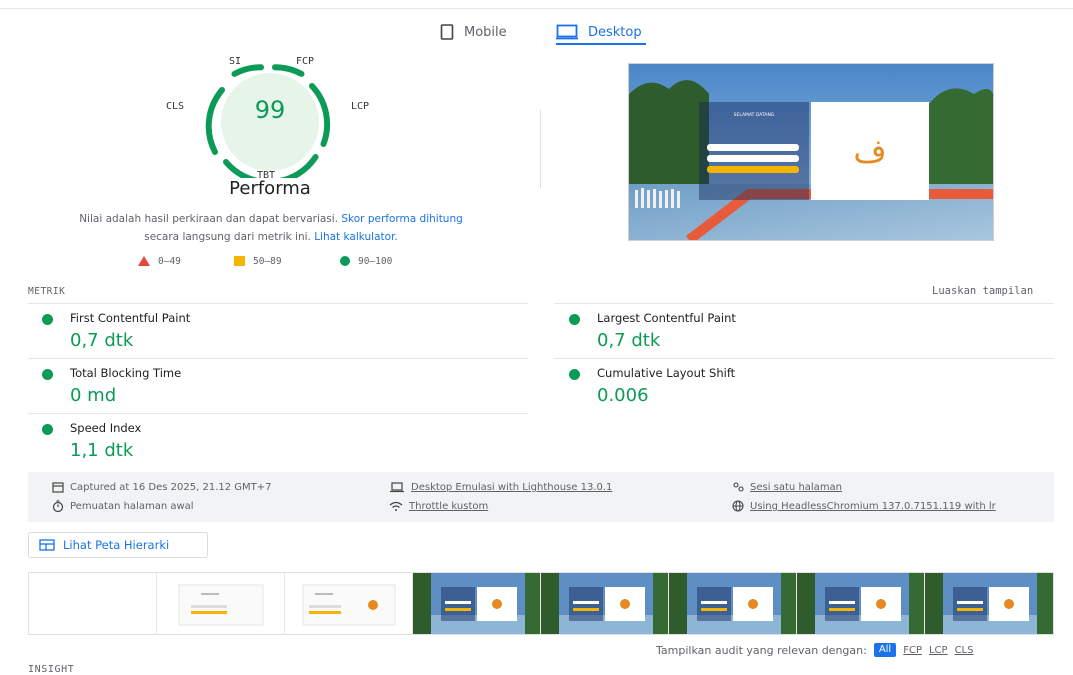  Describe the element at coordinates (51, 669) in the screenshot. I see `insight-section-label: INSIGHT` at that location.